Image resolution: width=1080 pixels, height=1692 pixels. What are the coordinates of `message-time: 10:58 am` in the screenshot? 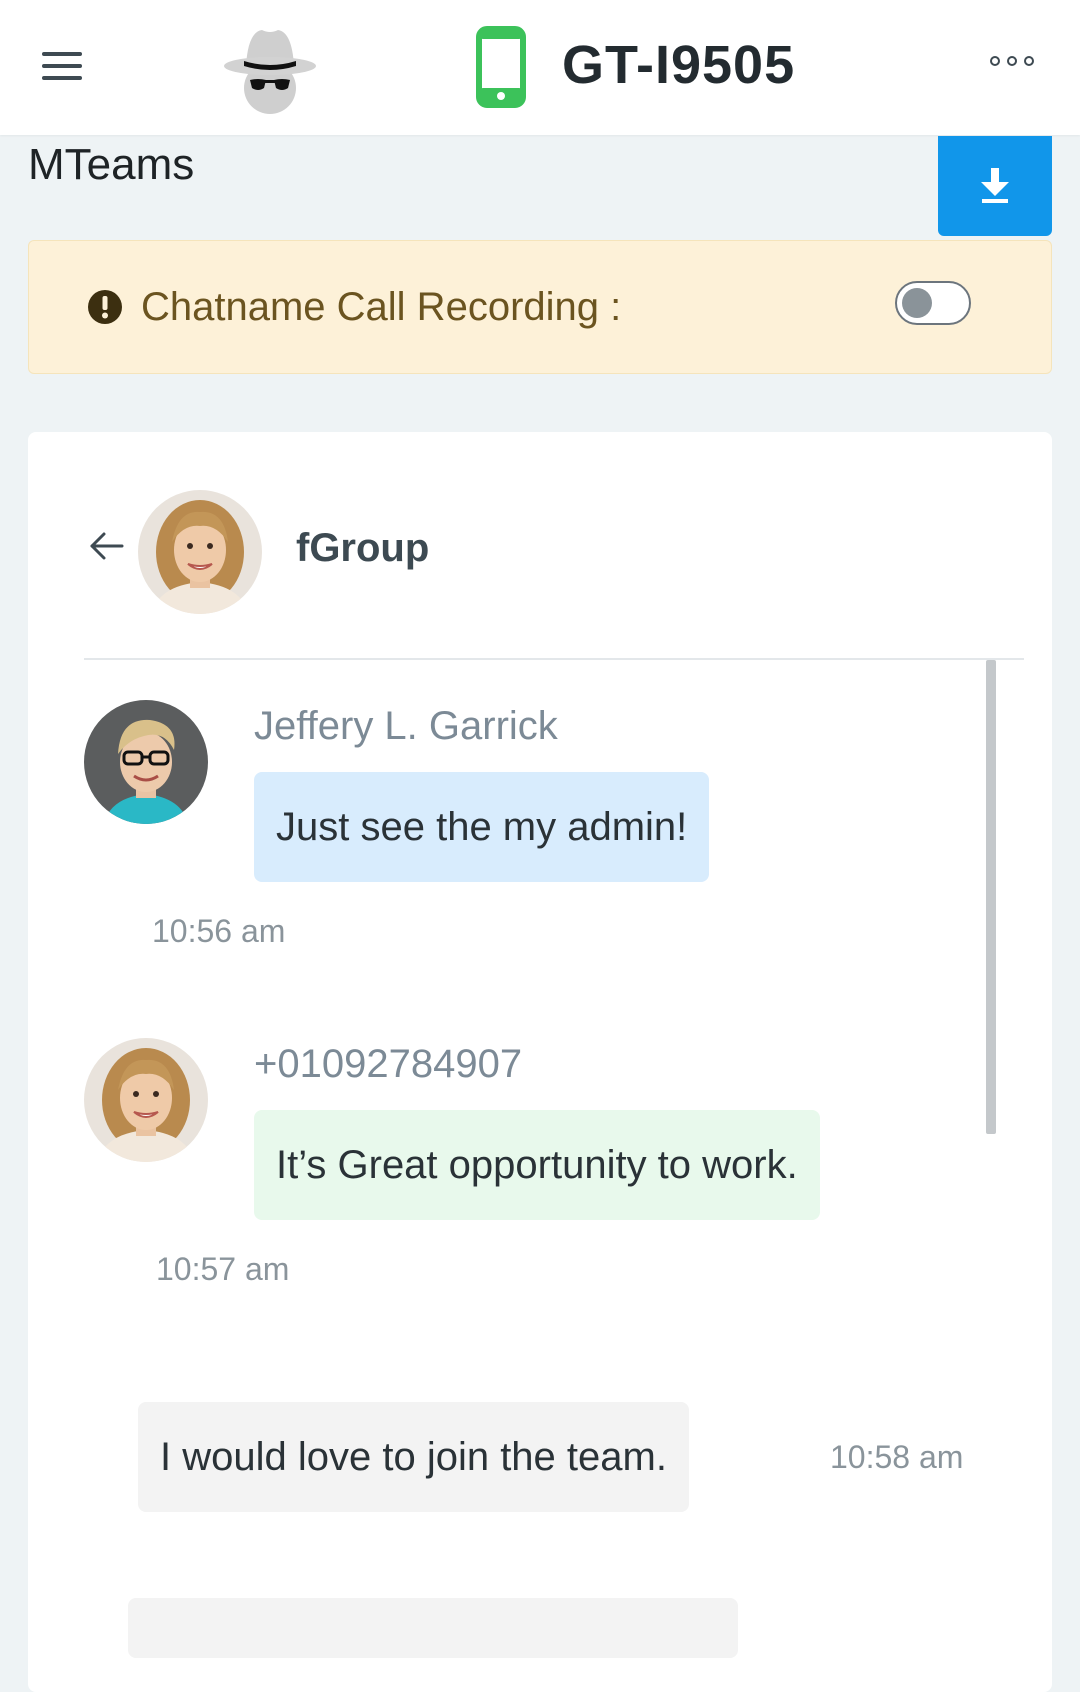 It's located at (897, 1457).